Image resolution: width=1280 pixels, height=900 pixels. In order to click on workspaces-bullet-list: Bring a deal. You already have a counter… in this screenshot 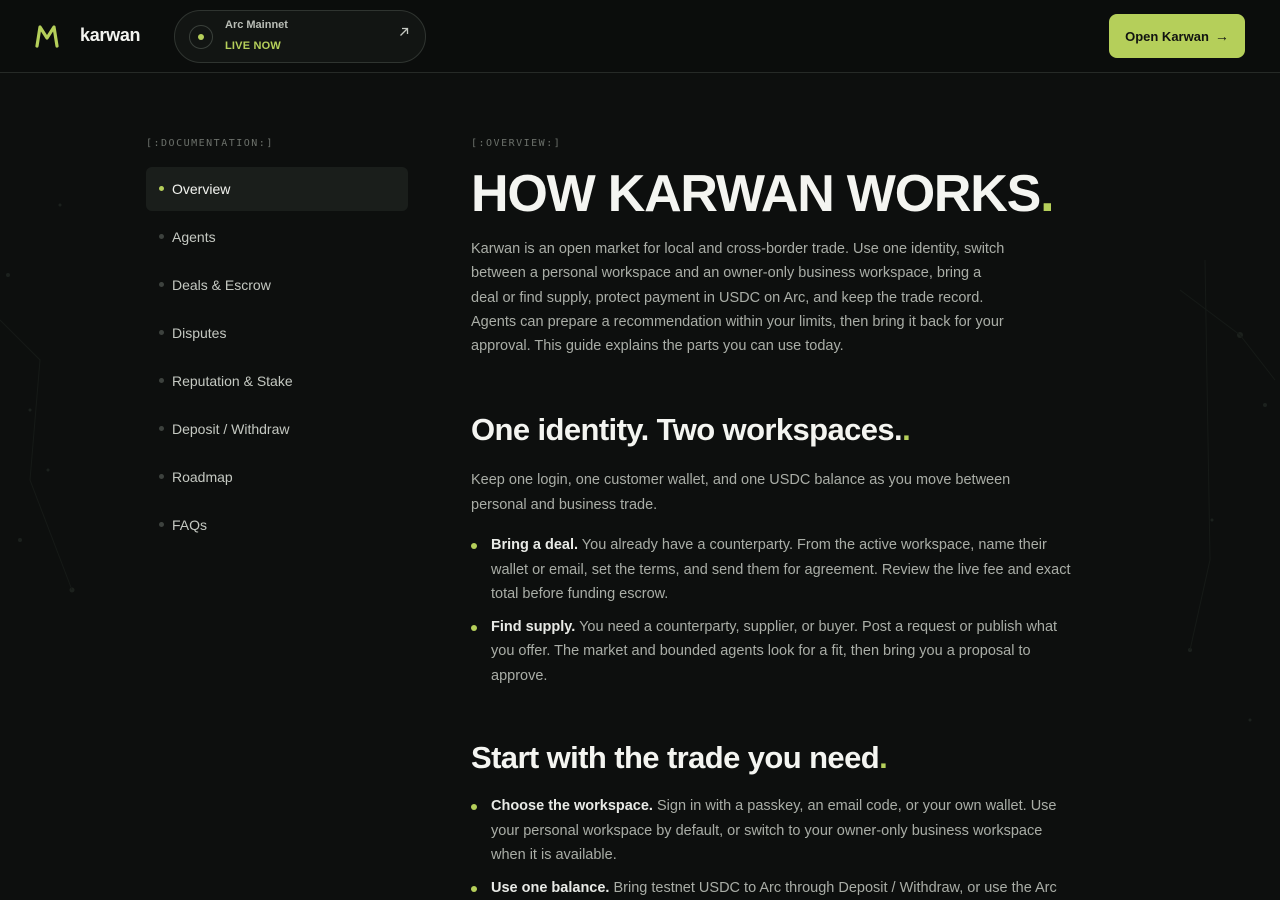, I will do `click(771, 610)`.